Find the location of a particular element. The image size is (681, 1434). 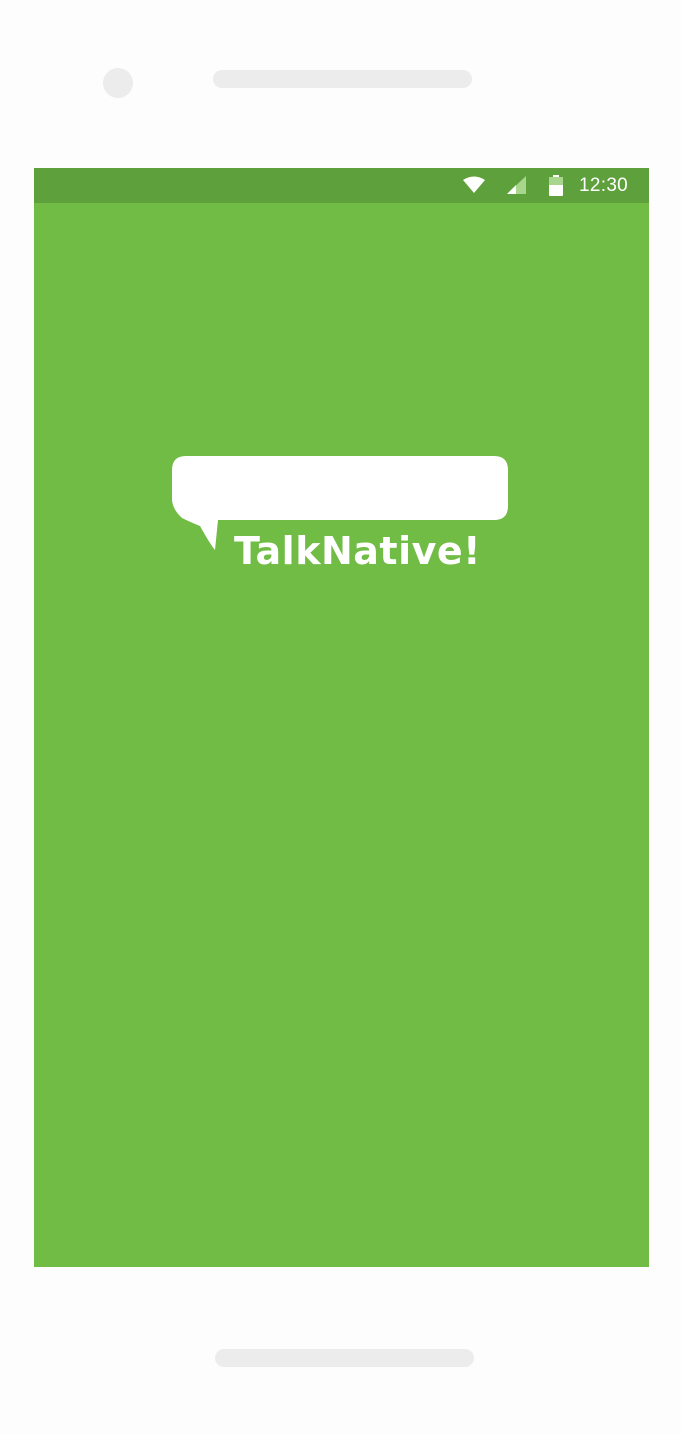

front-camera is located at coordinates (118, 83).